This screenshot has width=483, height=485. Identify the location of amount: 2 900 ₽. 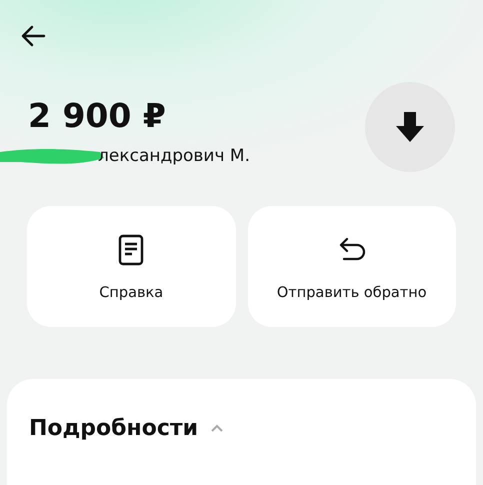
(97, 116).